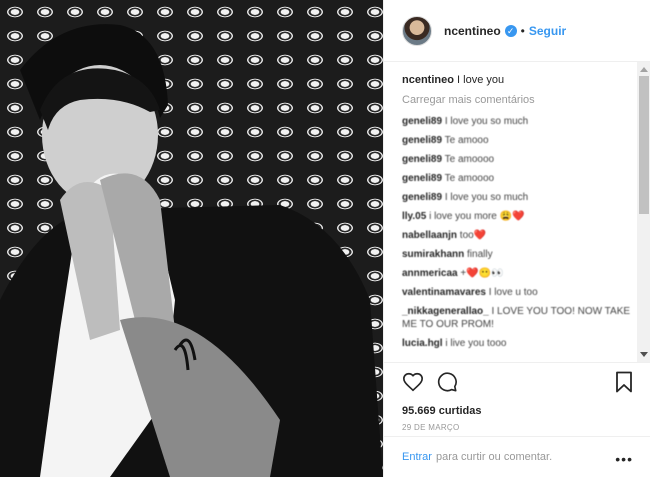 Image resolution: width=650 pixels, height=477 pixels. Describe the element at coordinates (517, 384) in the screenshot. I see `action-icons` at that location.